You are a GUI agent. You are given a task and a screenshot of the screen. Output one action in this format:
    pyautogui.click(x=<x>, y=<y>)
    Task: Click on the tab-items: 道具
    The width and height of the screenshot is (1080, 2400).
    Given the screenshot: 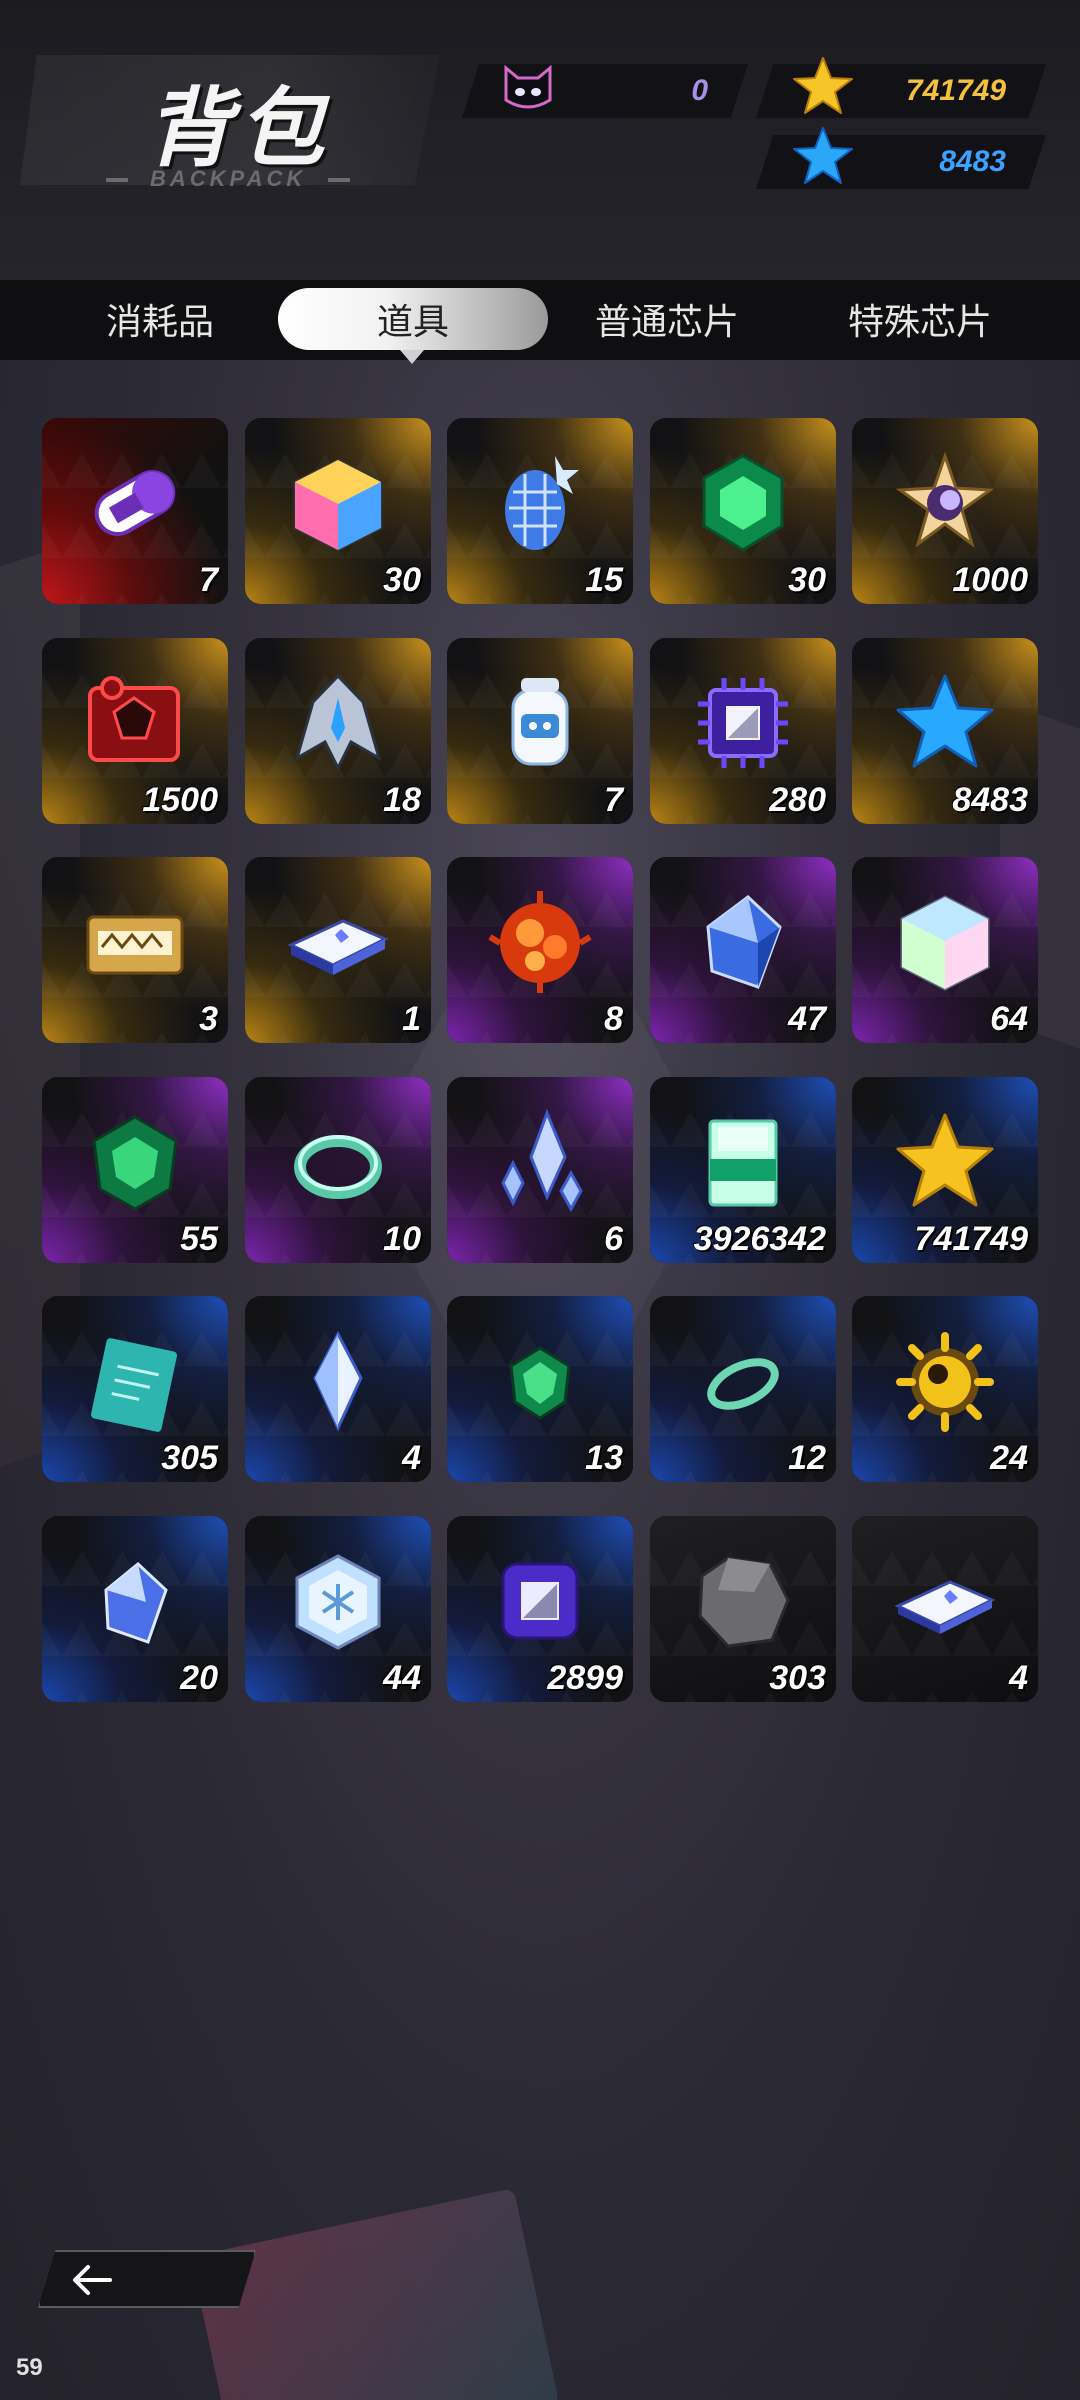 What is the action you would take?
    pyautogui.click(x=413, y=319)
    